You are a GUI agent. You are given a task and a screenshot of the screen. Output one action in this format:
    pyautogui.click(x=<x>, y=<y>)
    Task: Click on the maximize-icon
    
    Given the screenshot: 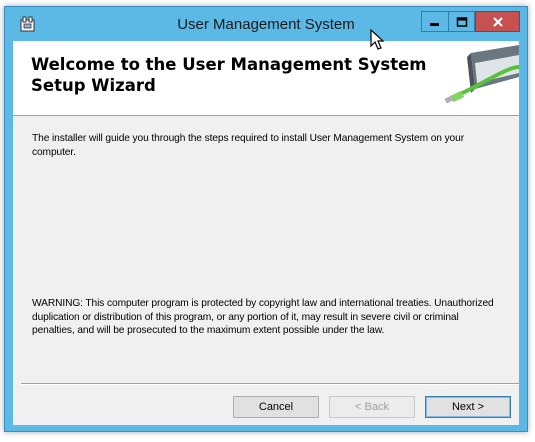 What is the action you would take?
    pyautogui.click(x=461, y=21)
    